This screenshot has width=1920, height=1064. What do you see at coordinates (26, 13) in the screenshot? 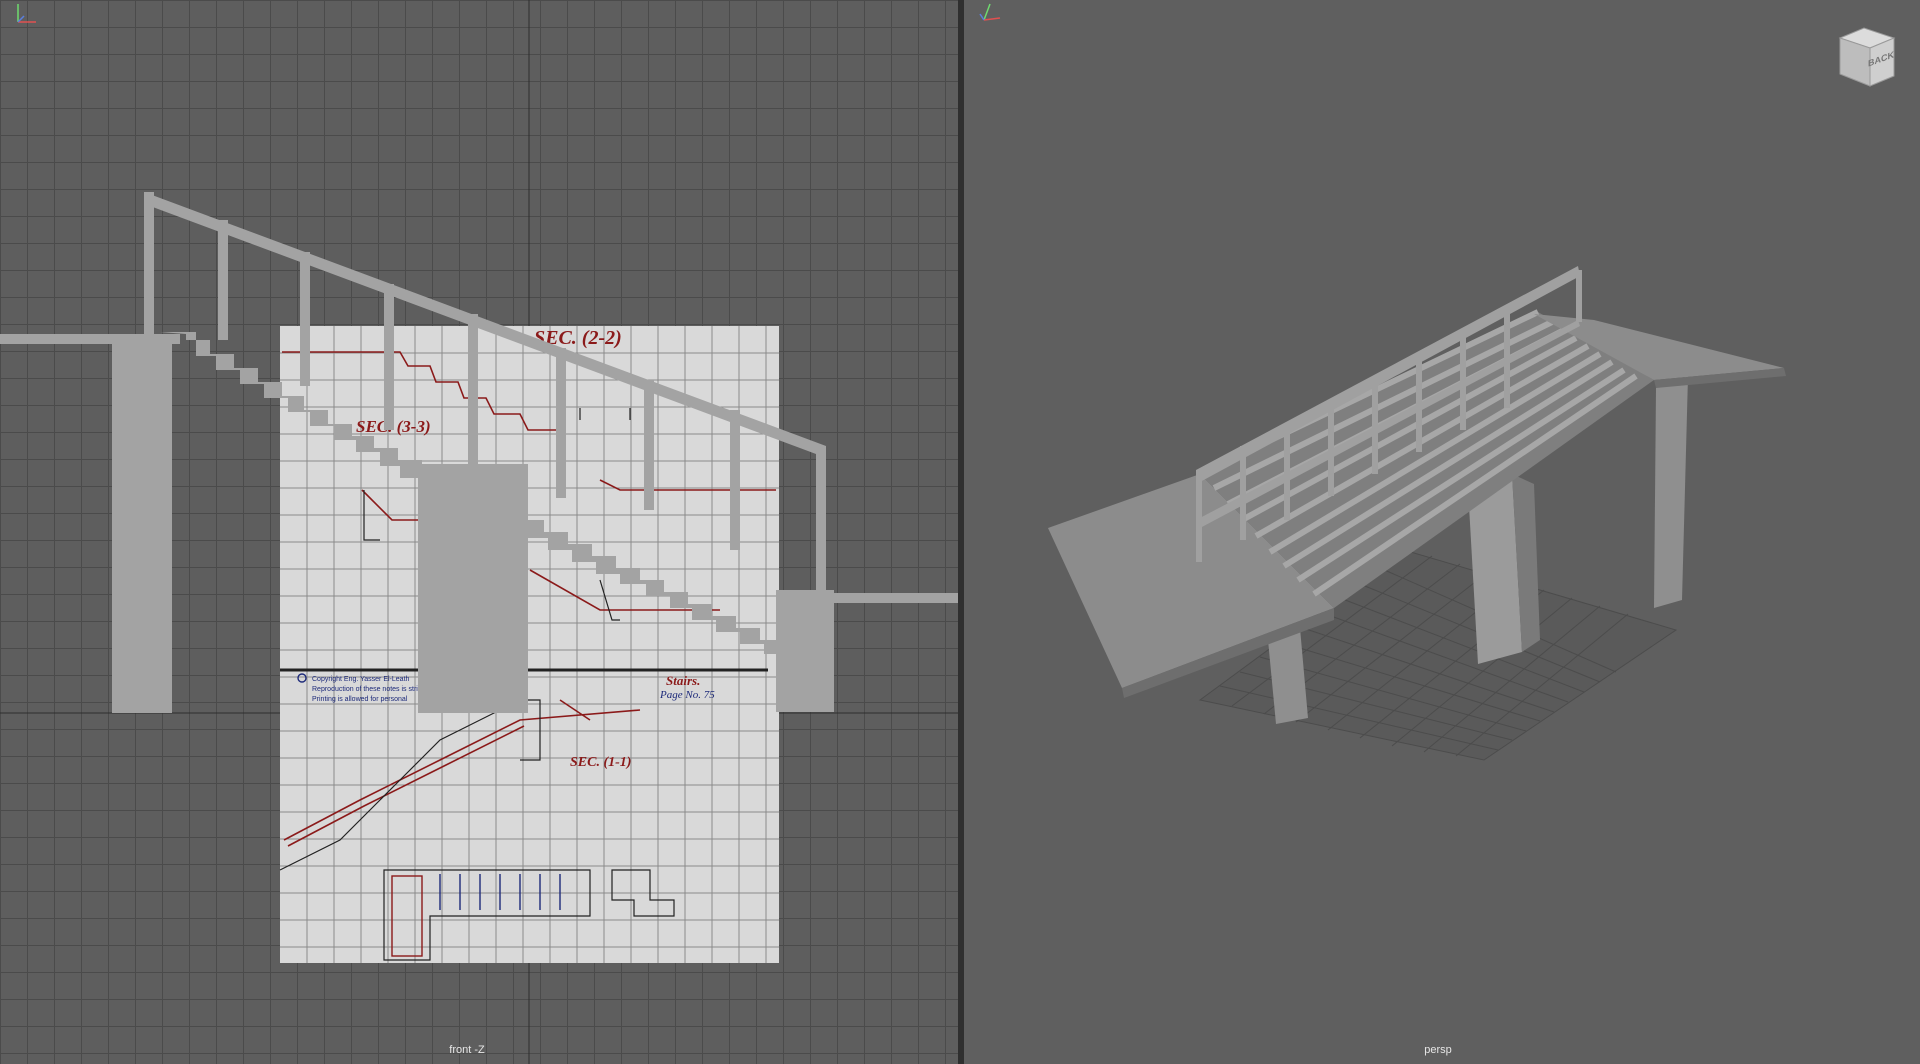
I see `axis-gizmo-front` at bounding box center [26, 13].